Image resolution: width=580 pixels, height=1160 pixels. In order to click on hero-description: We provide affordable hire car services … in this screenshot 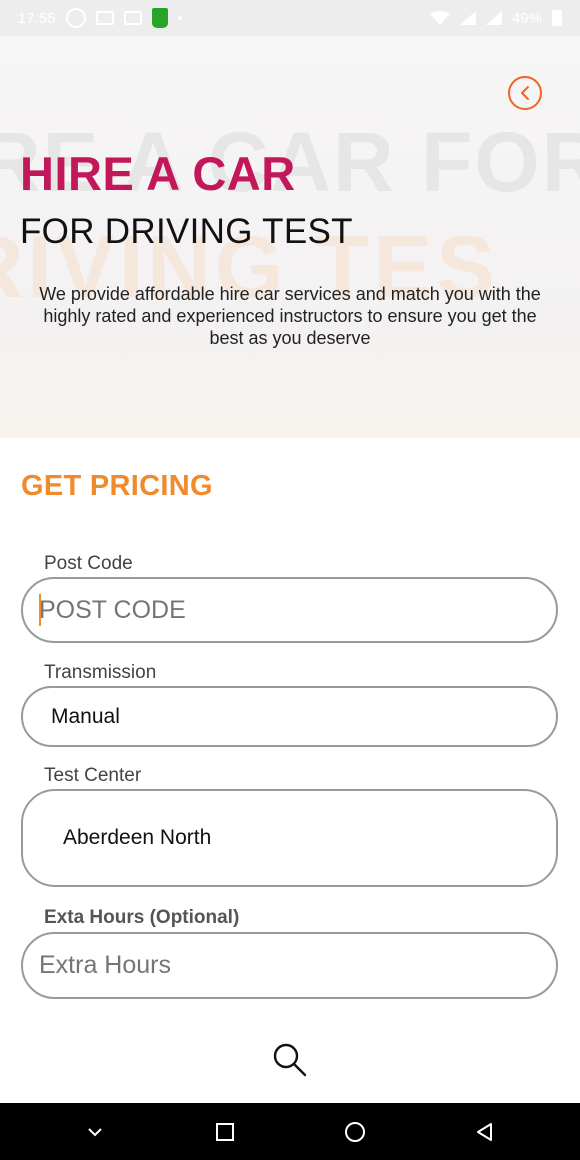, I will do `click(290, 316)`.